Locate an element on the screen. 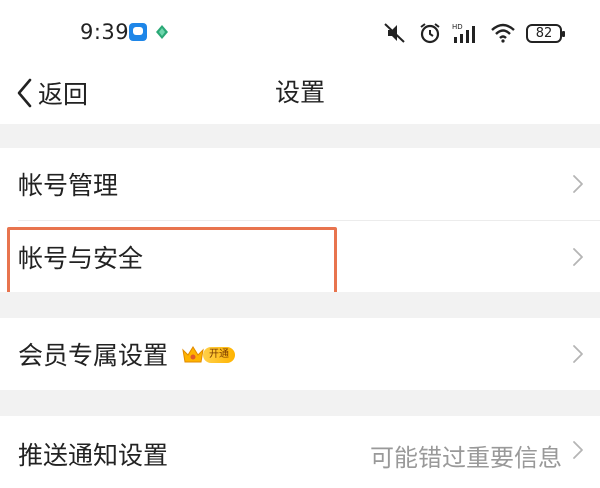 Image resolution: width=600 pixels, height=488 pixels. vip-badge-label: 开通 is located at coordinates (219, 355).